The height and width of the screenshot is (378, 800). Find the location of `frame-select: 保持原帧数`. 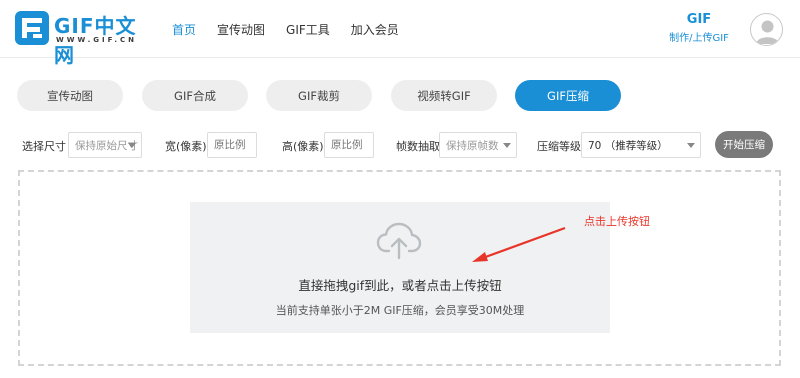

frame-select: 保持原帧数 is located at coordinates (478, 145).